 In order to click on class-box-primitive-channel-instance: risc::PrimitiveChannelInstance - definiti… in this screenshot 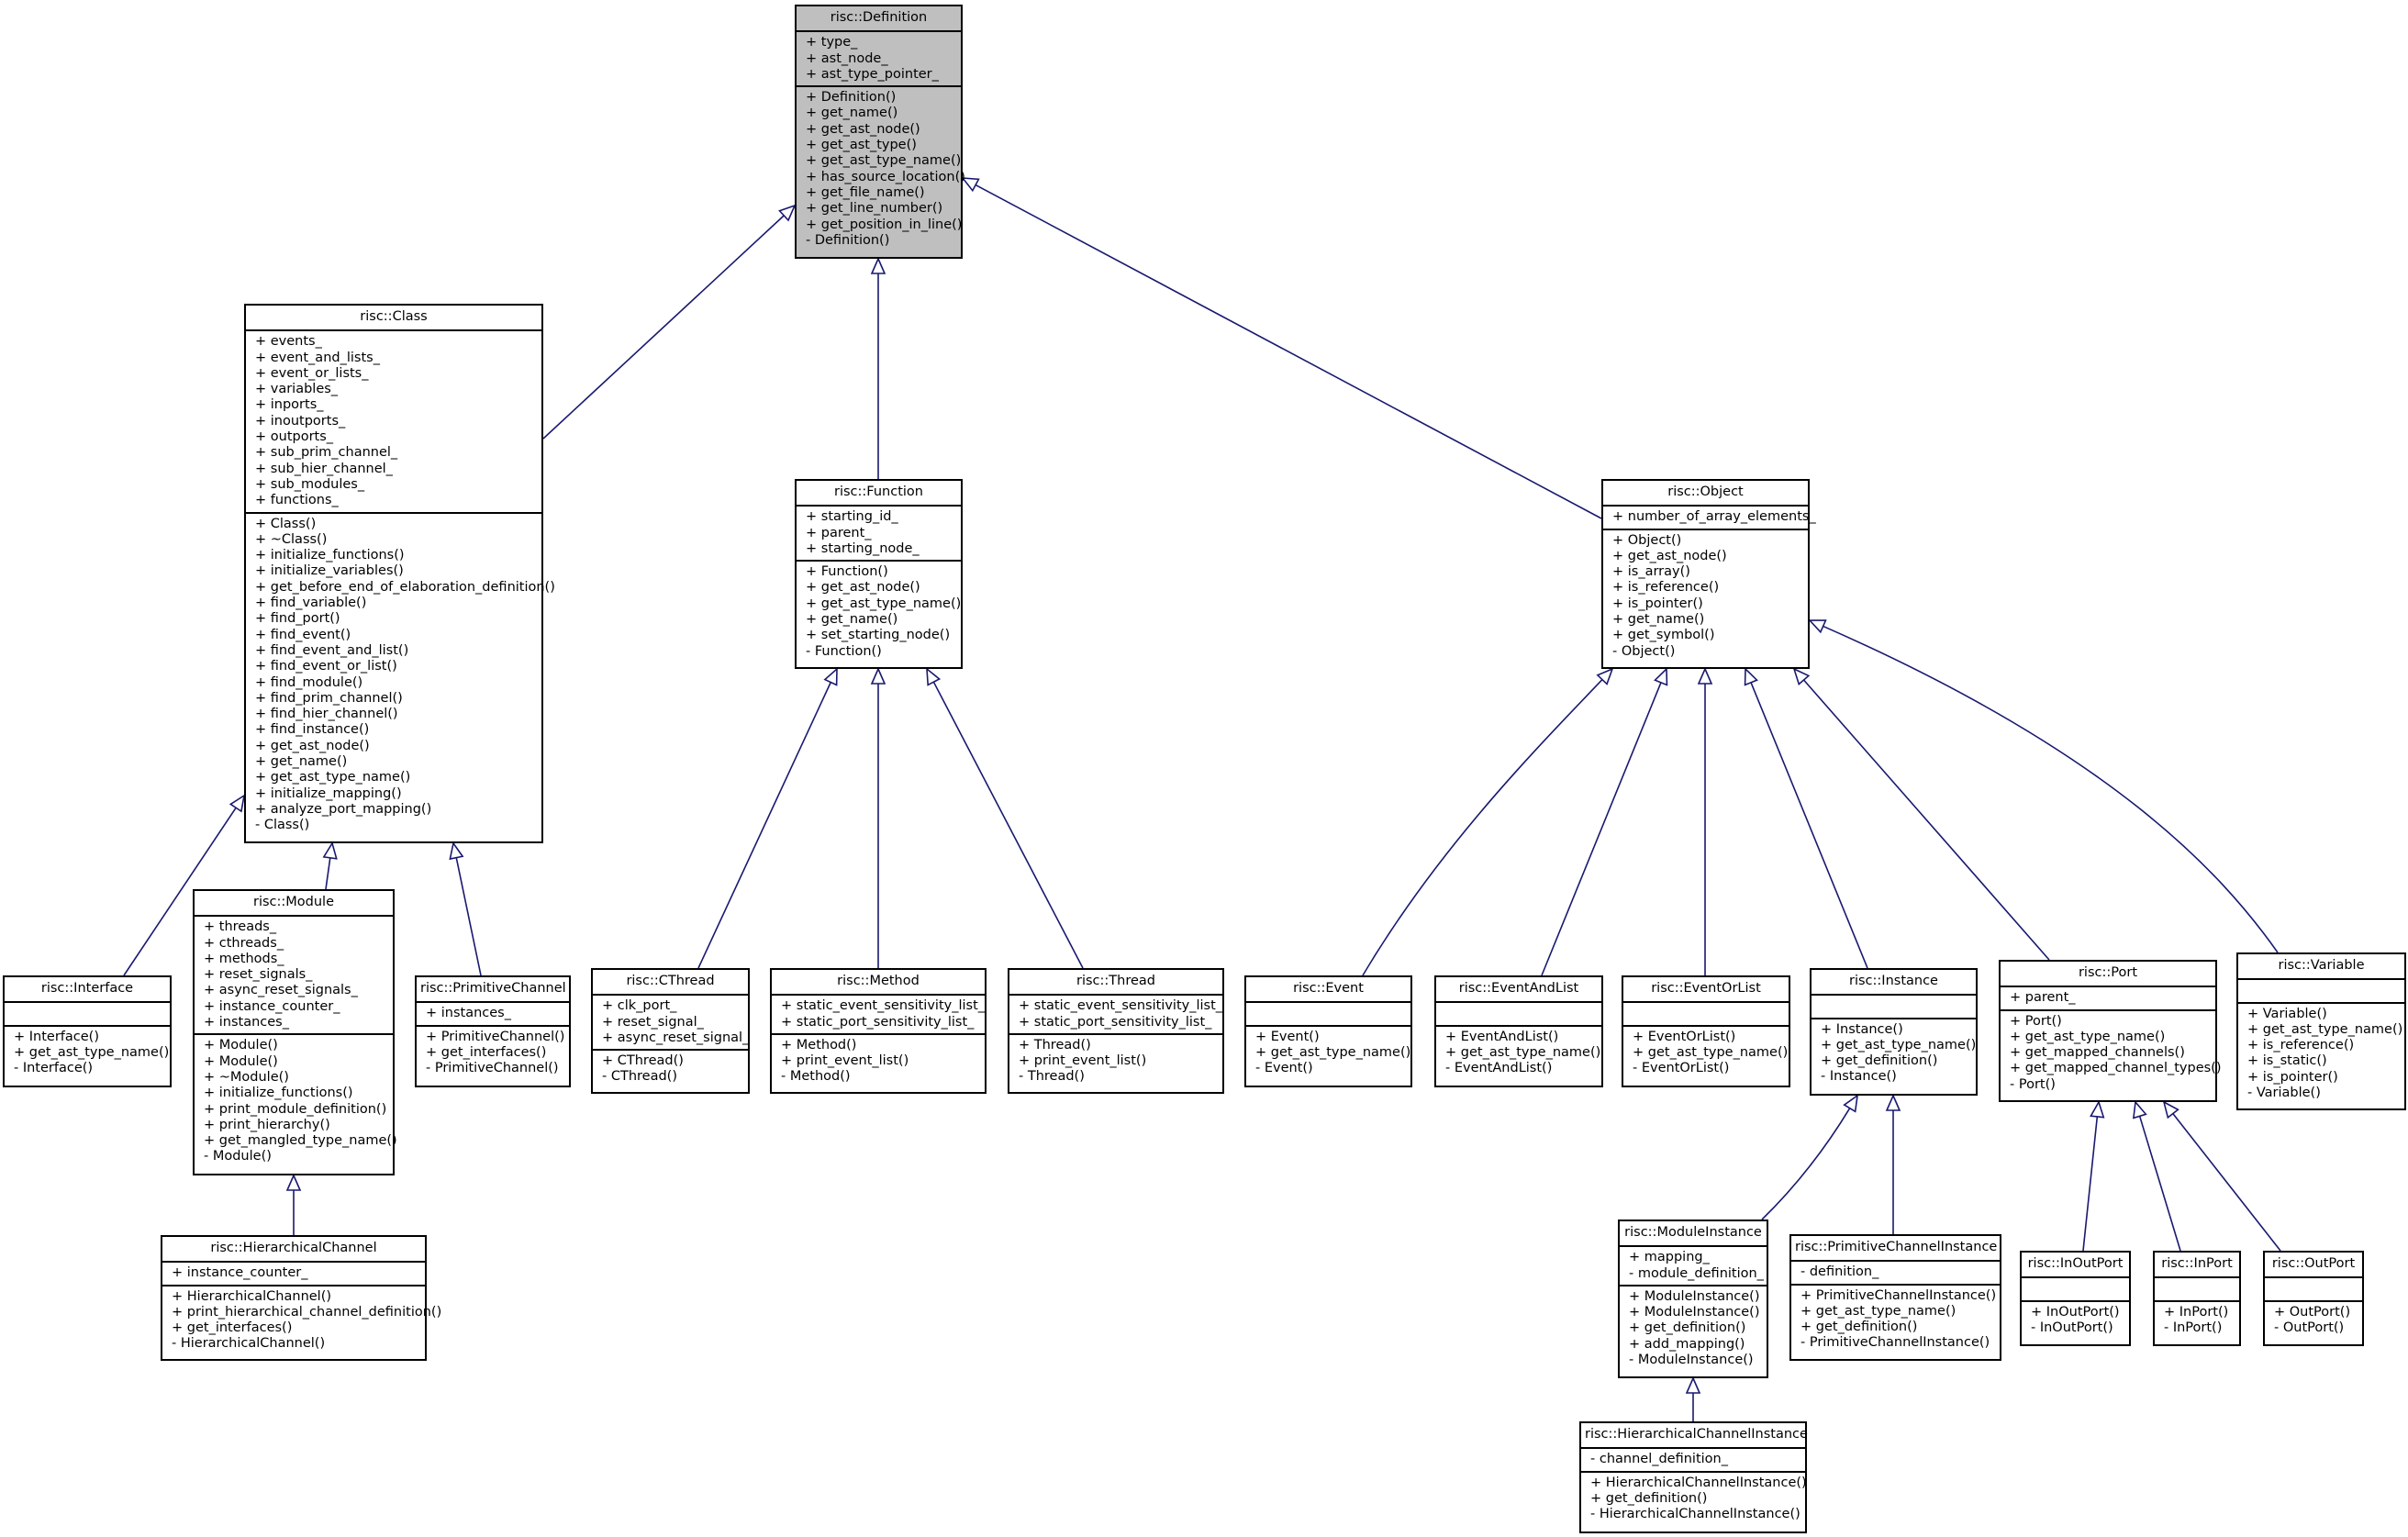, I will do `click(1895, 1297)`.